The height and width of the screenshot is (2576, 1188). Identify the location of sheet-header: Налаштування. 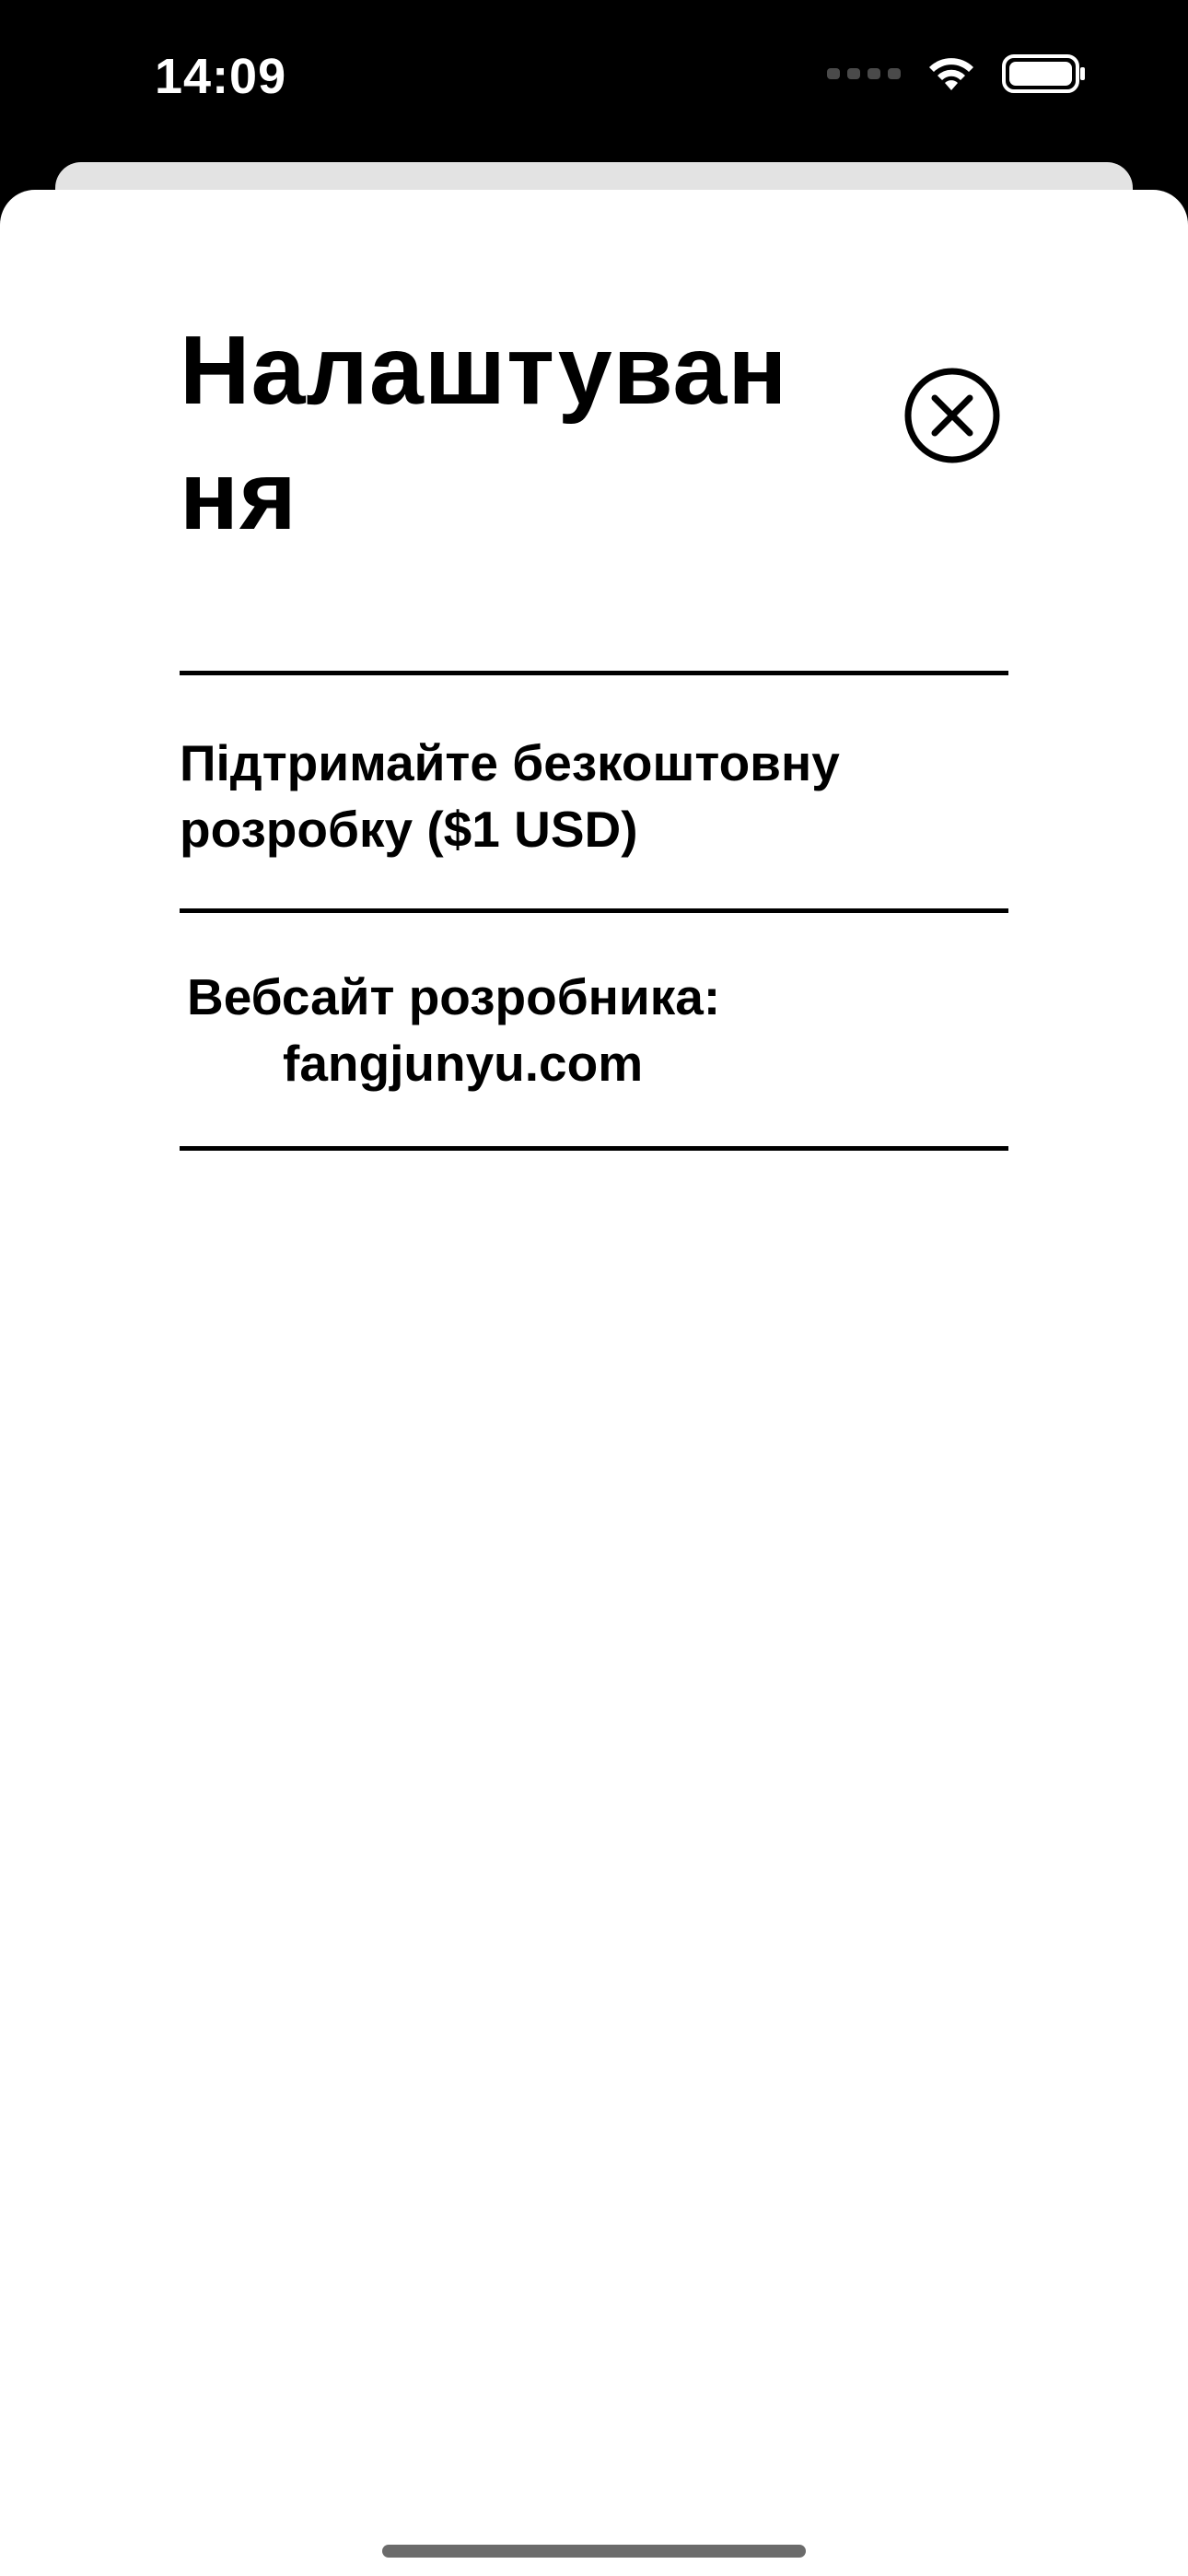
(594, 433).